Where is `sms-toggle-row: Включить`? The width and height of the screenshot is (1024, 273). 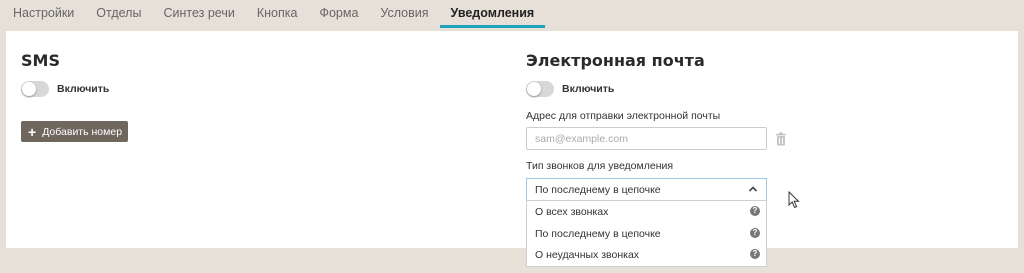 sms-toggle-row: Включить is located at coordinates (65, 89).